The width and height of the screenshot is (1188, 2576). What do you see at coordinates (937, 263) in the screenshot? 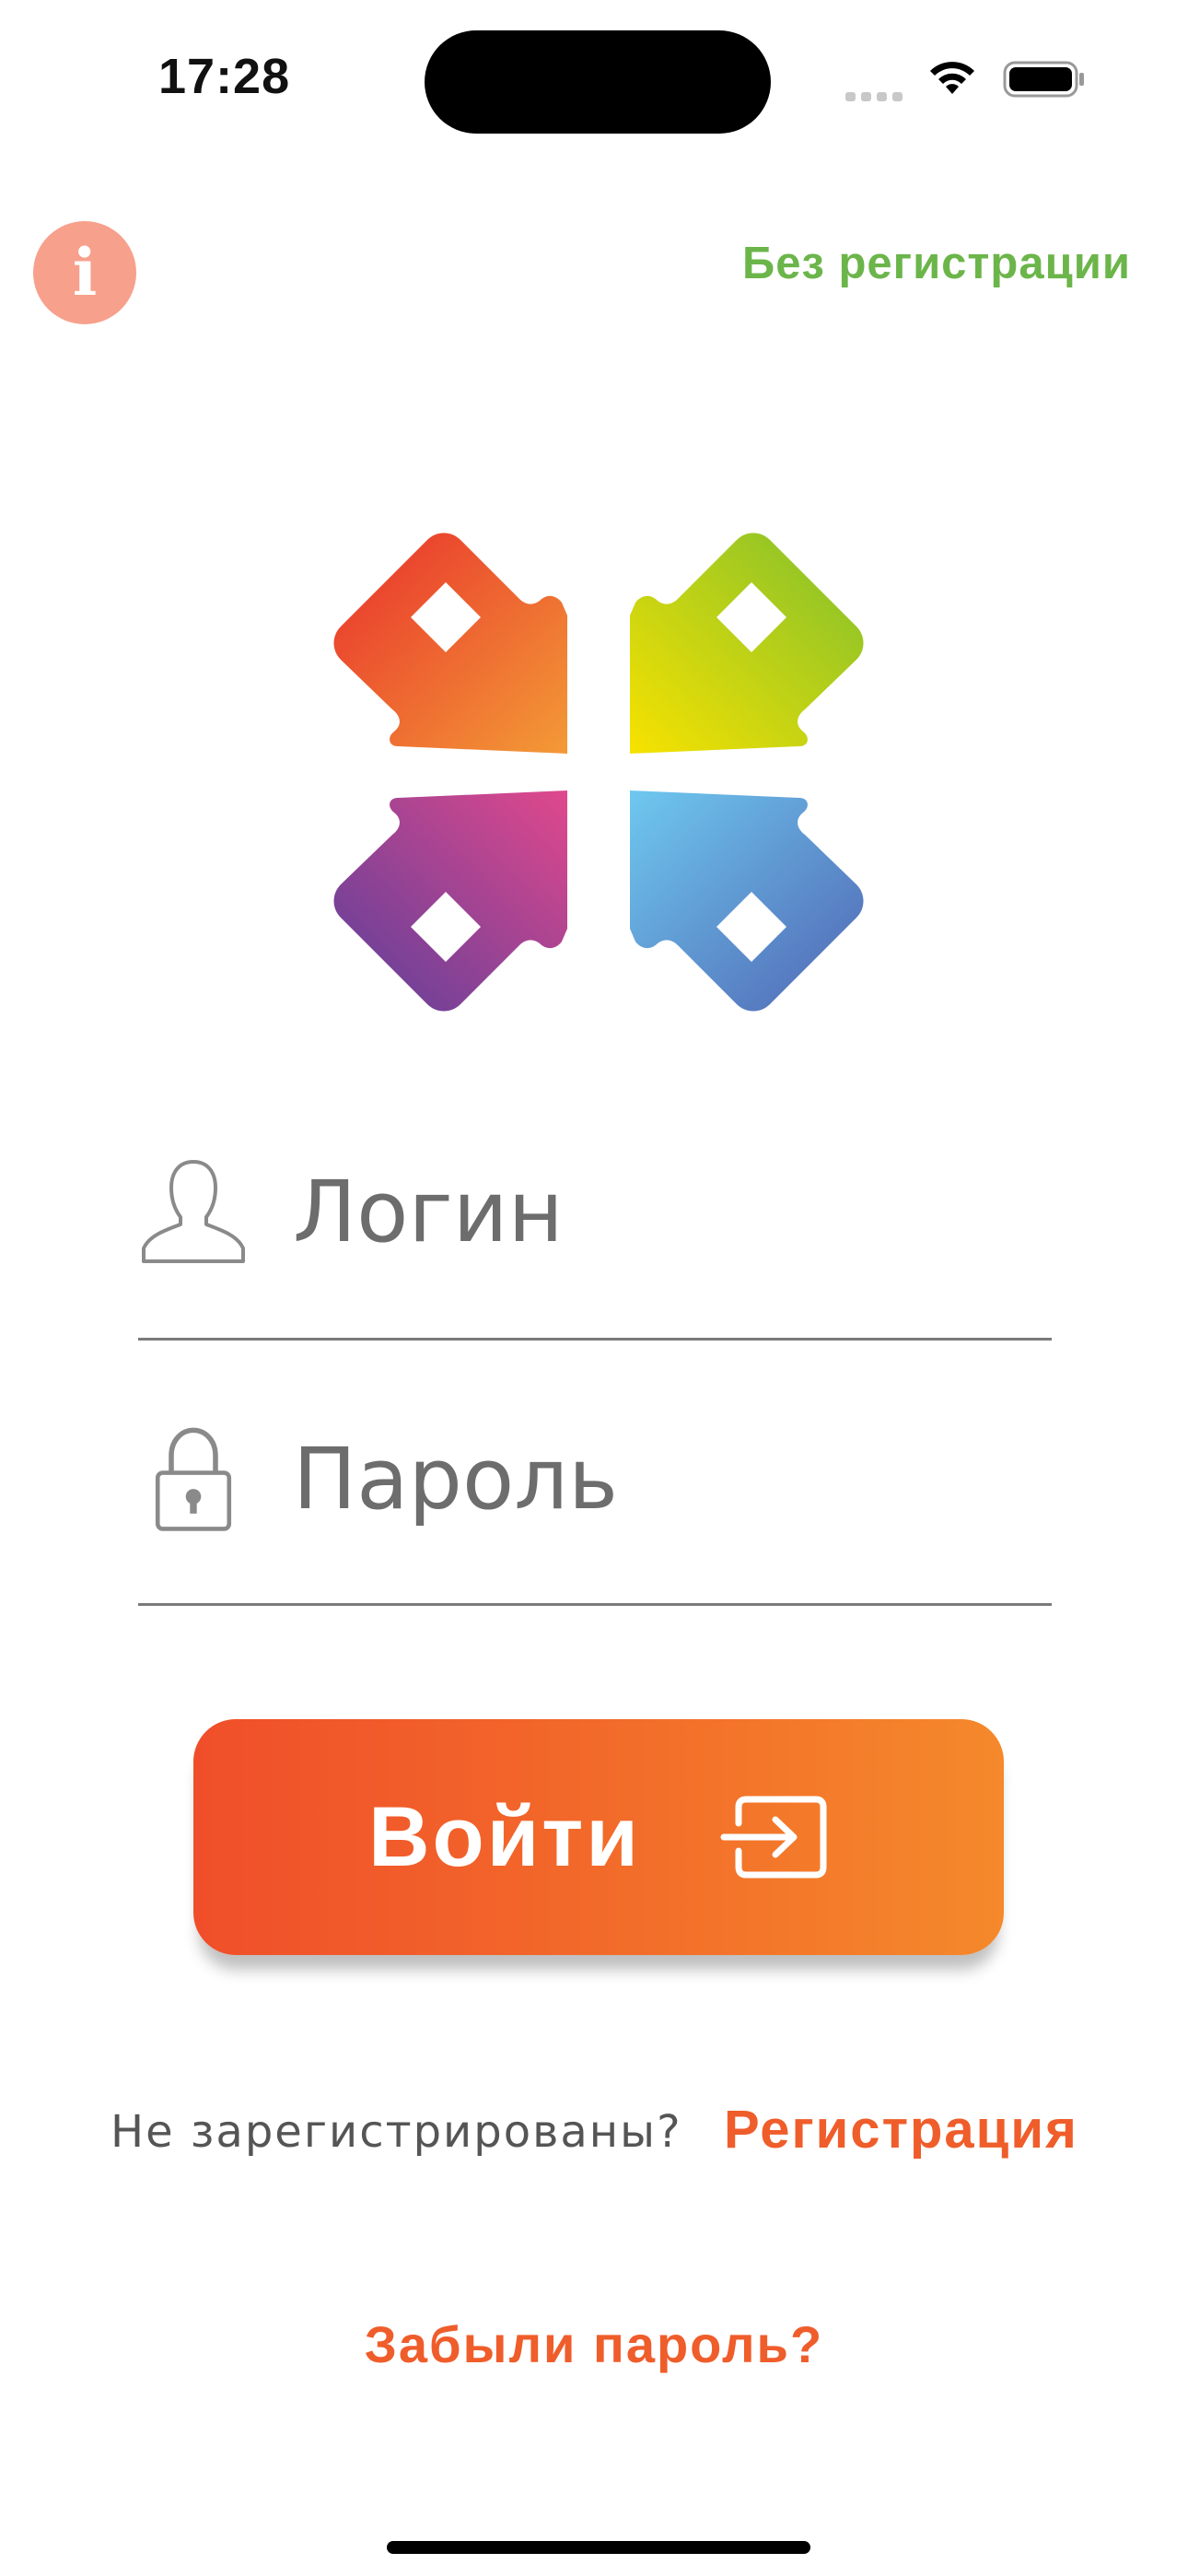
I see `no-registration-link: Без регистрации` at bounding box center [937, 263].